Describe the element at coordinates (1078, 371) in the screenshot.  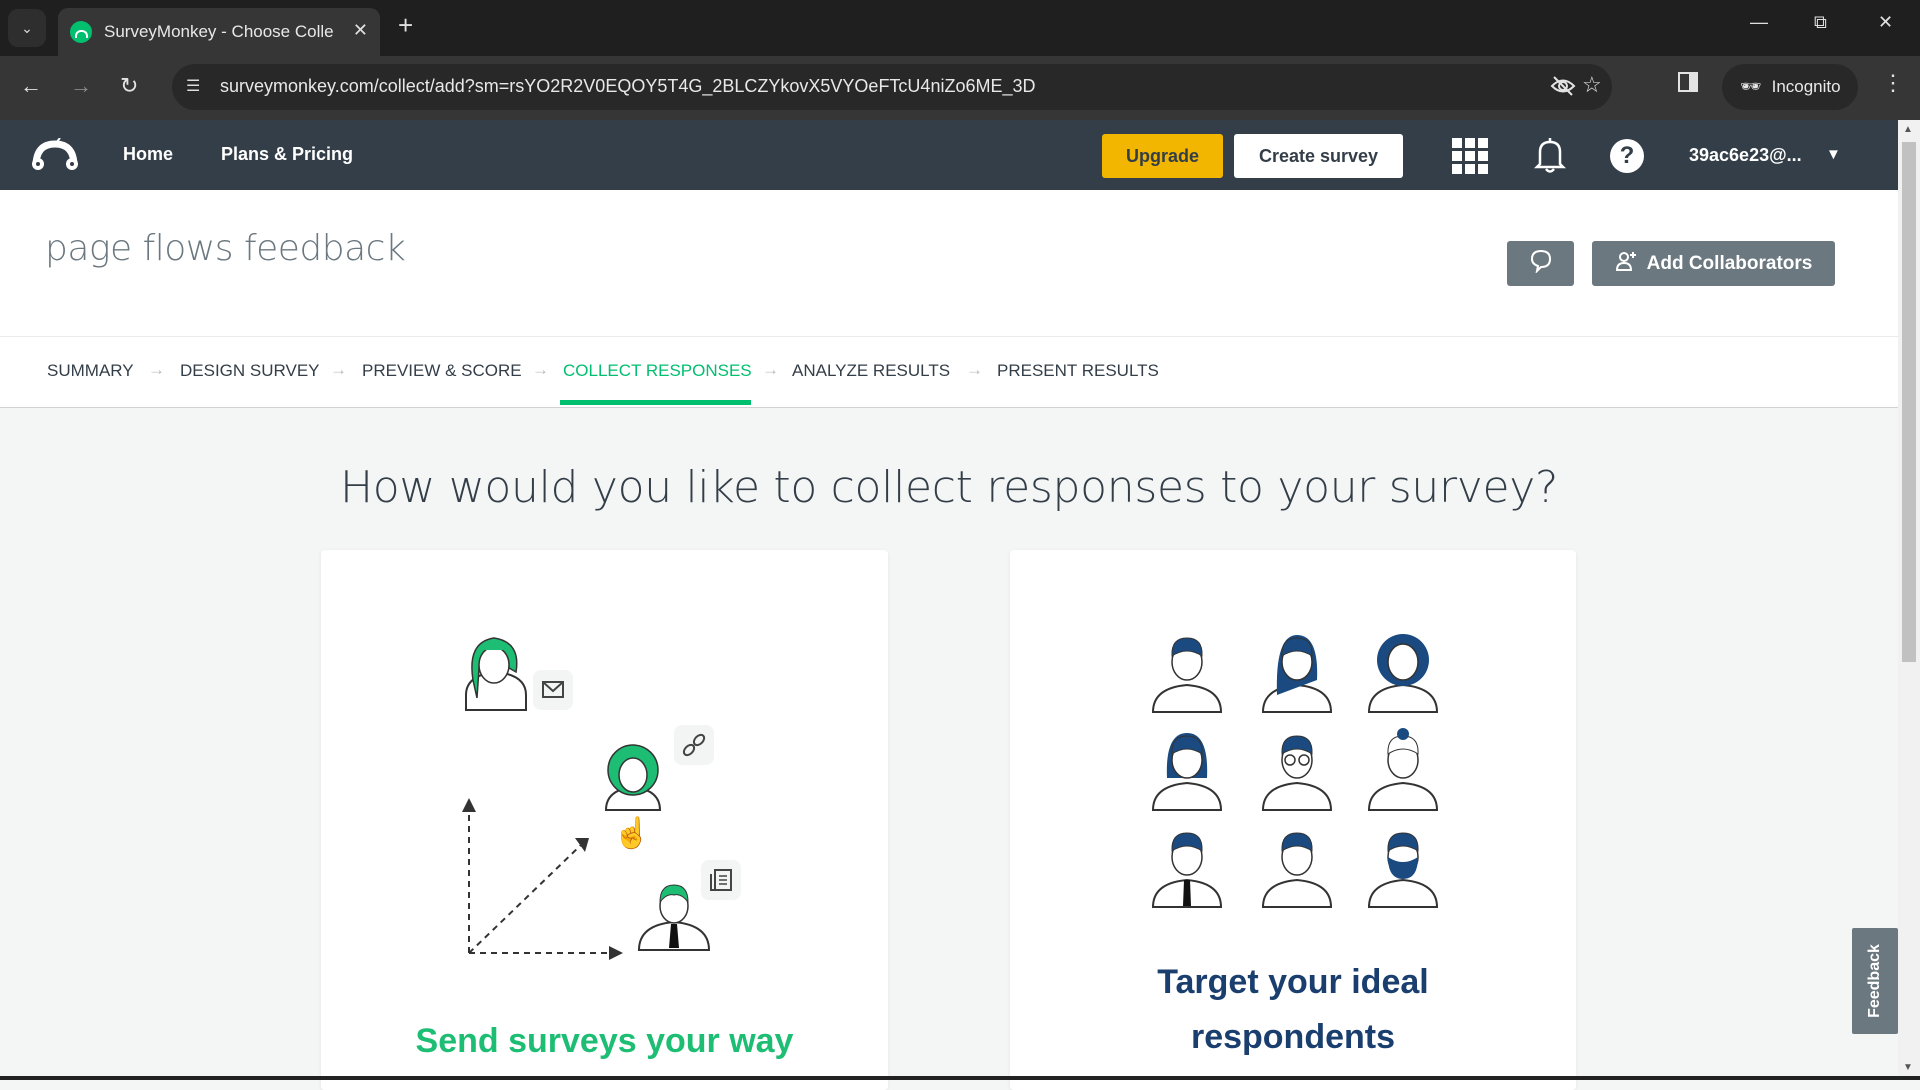
I see `step-present-results: PRESENT RESULTS` at that location.